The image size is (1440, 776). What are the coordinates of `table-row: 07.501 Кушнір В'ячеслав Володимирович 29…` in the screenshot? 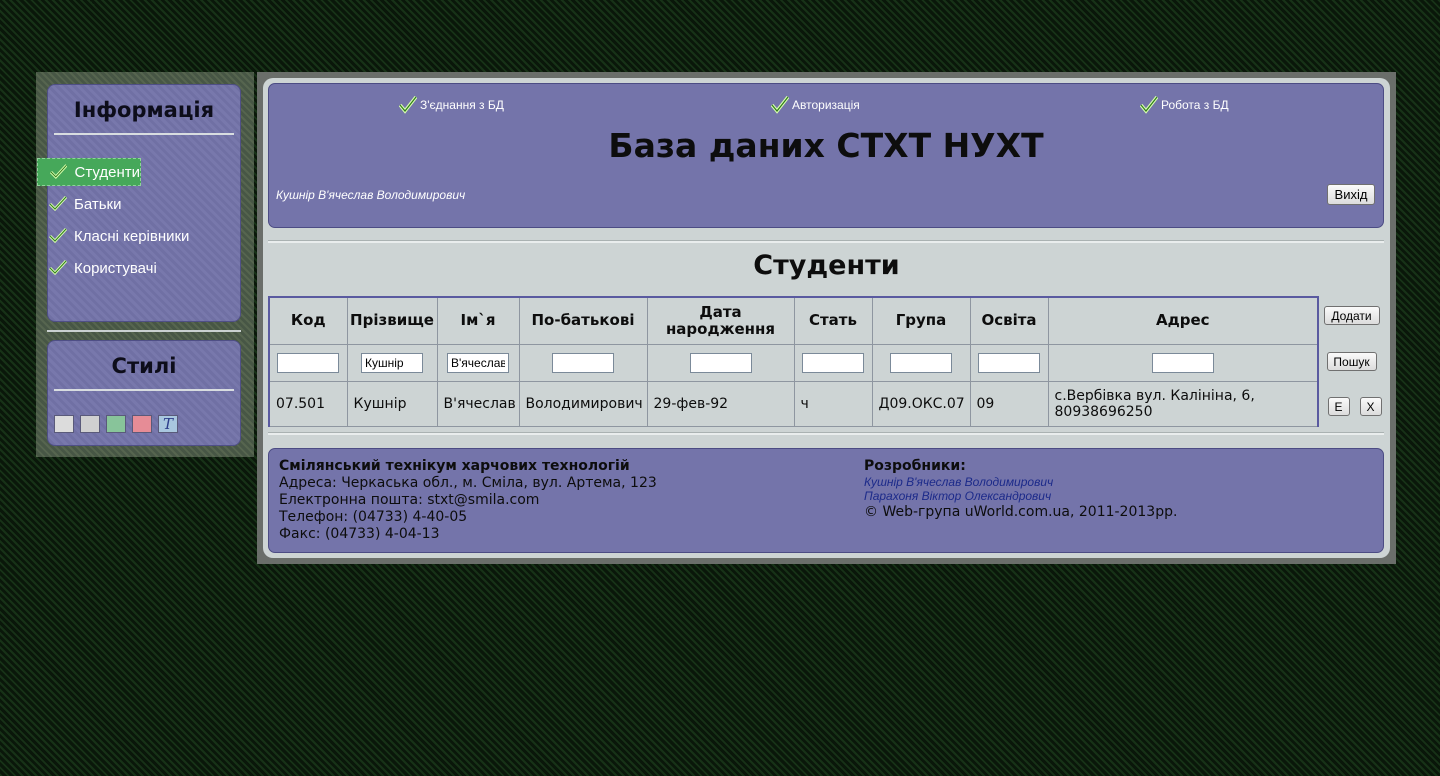 It's located at (826, 403).